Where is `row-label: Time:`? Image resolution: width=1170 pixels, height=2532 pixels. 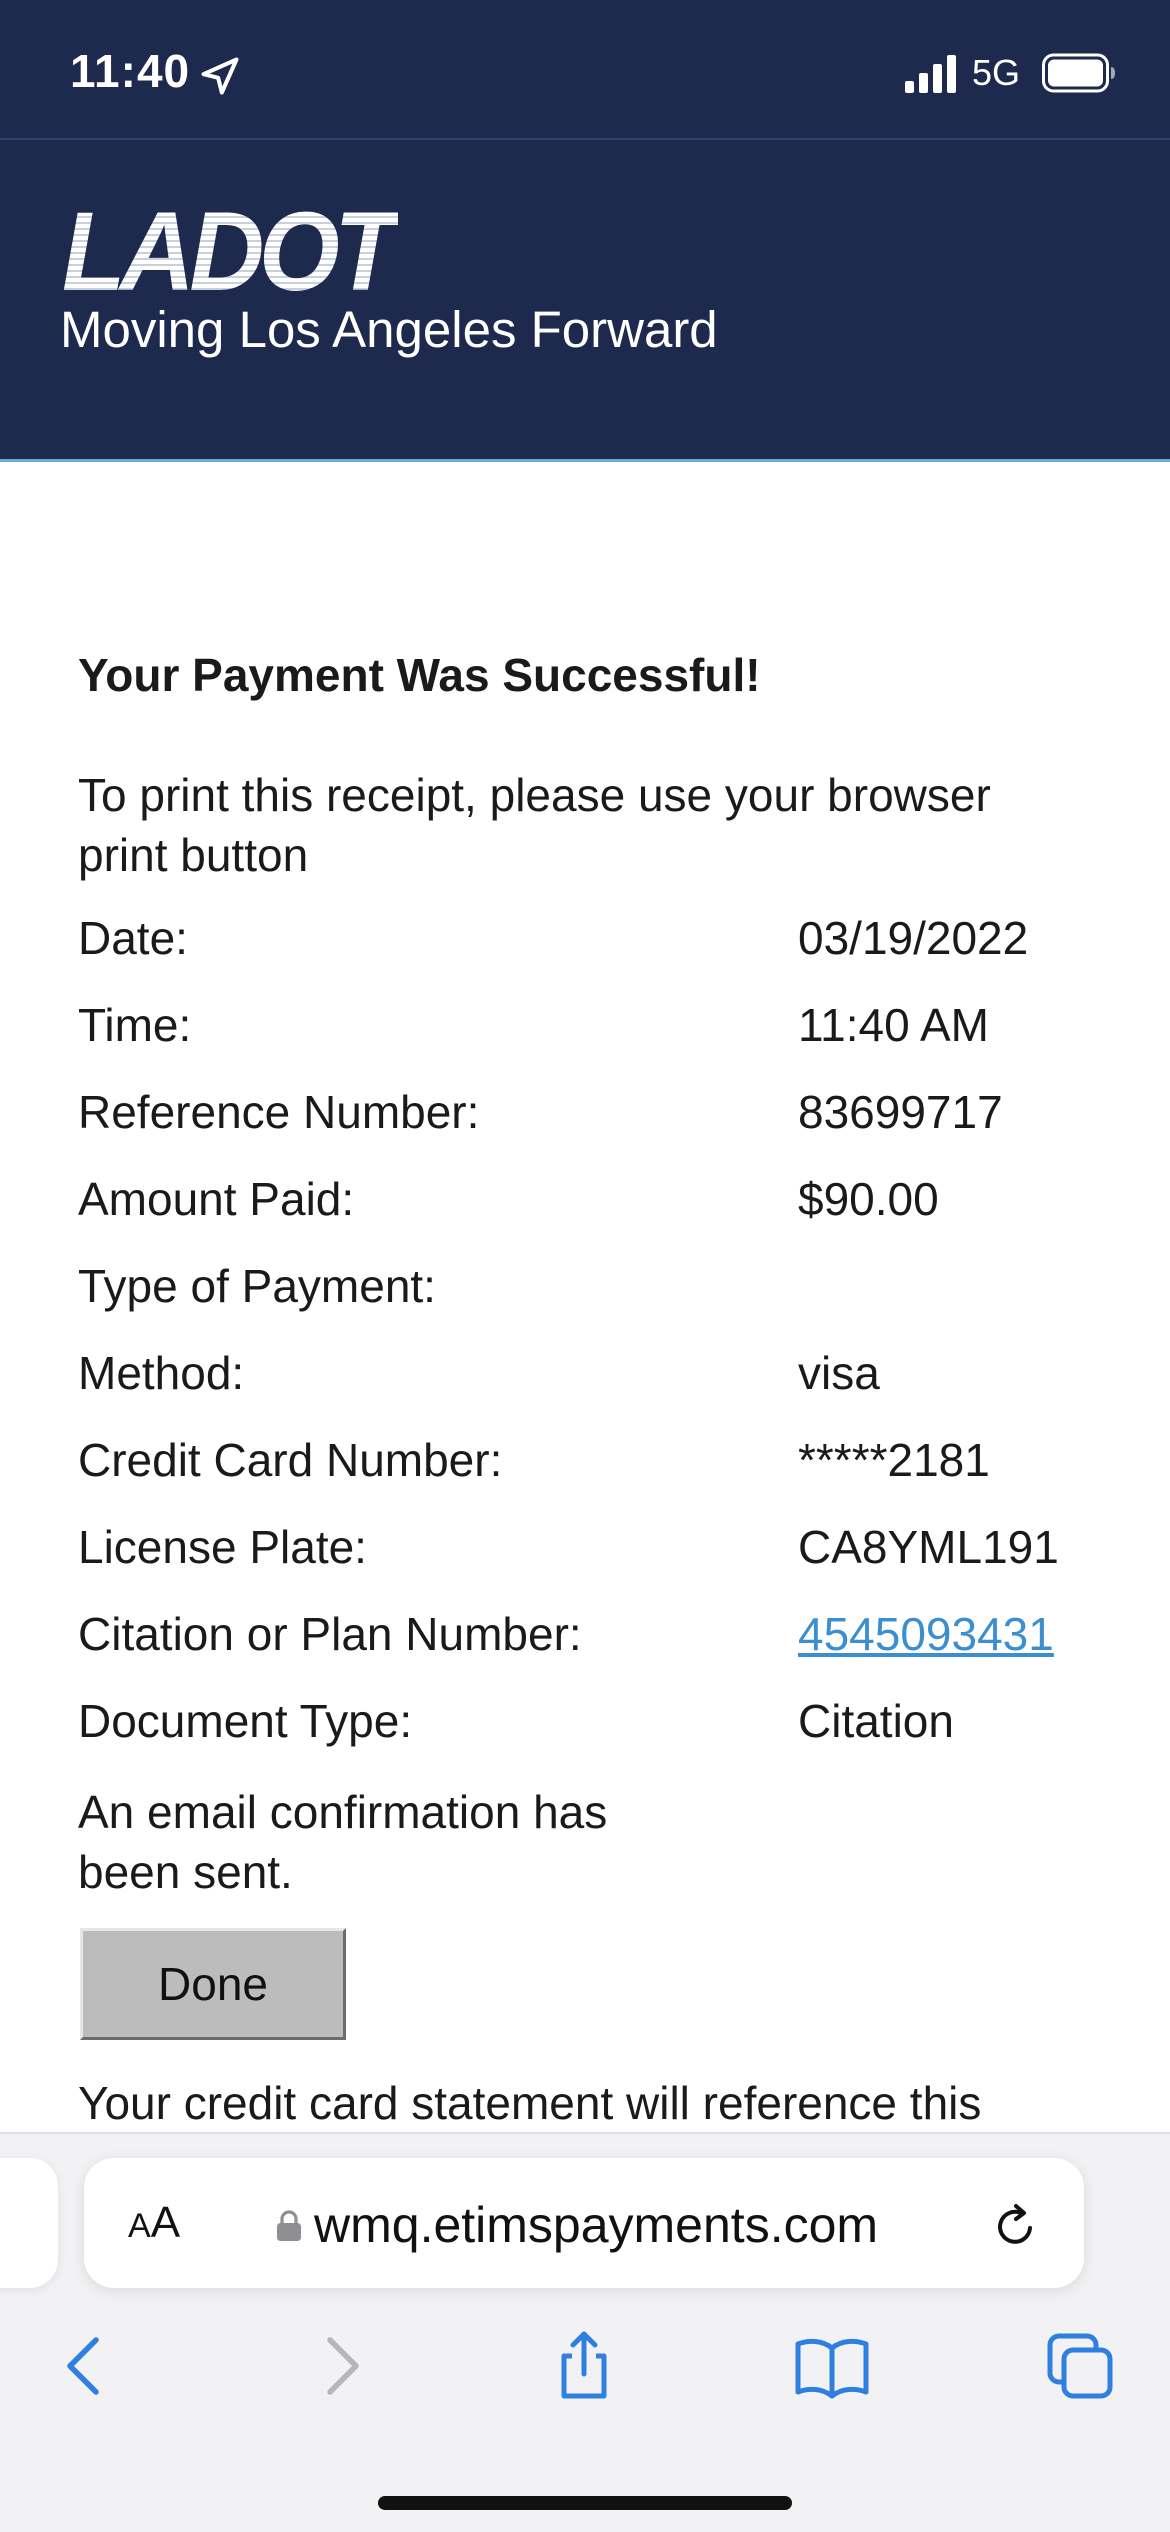
row-label: Time: is located at coordinates (135, 1025).